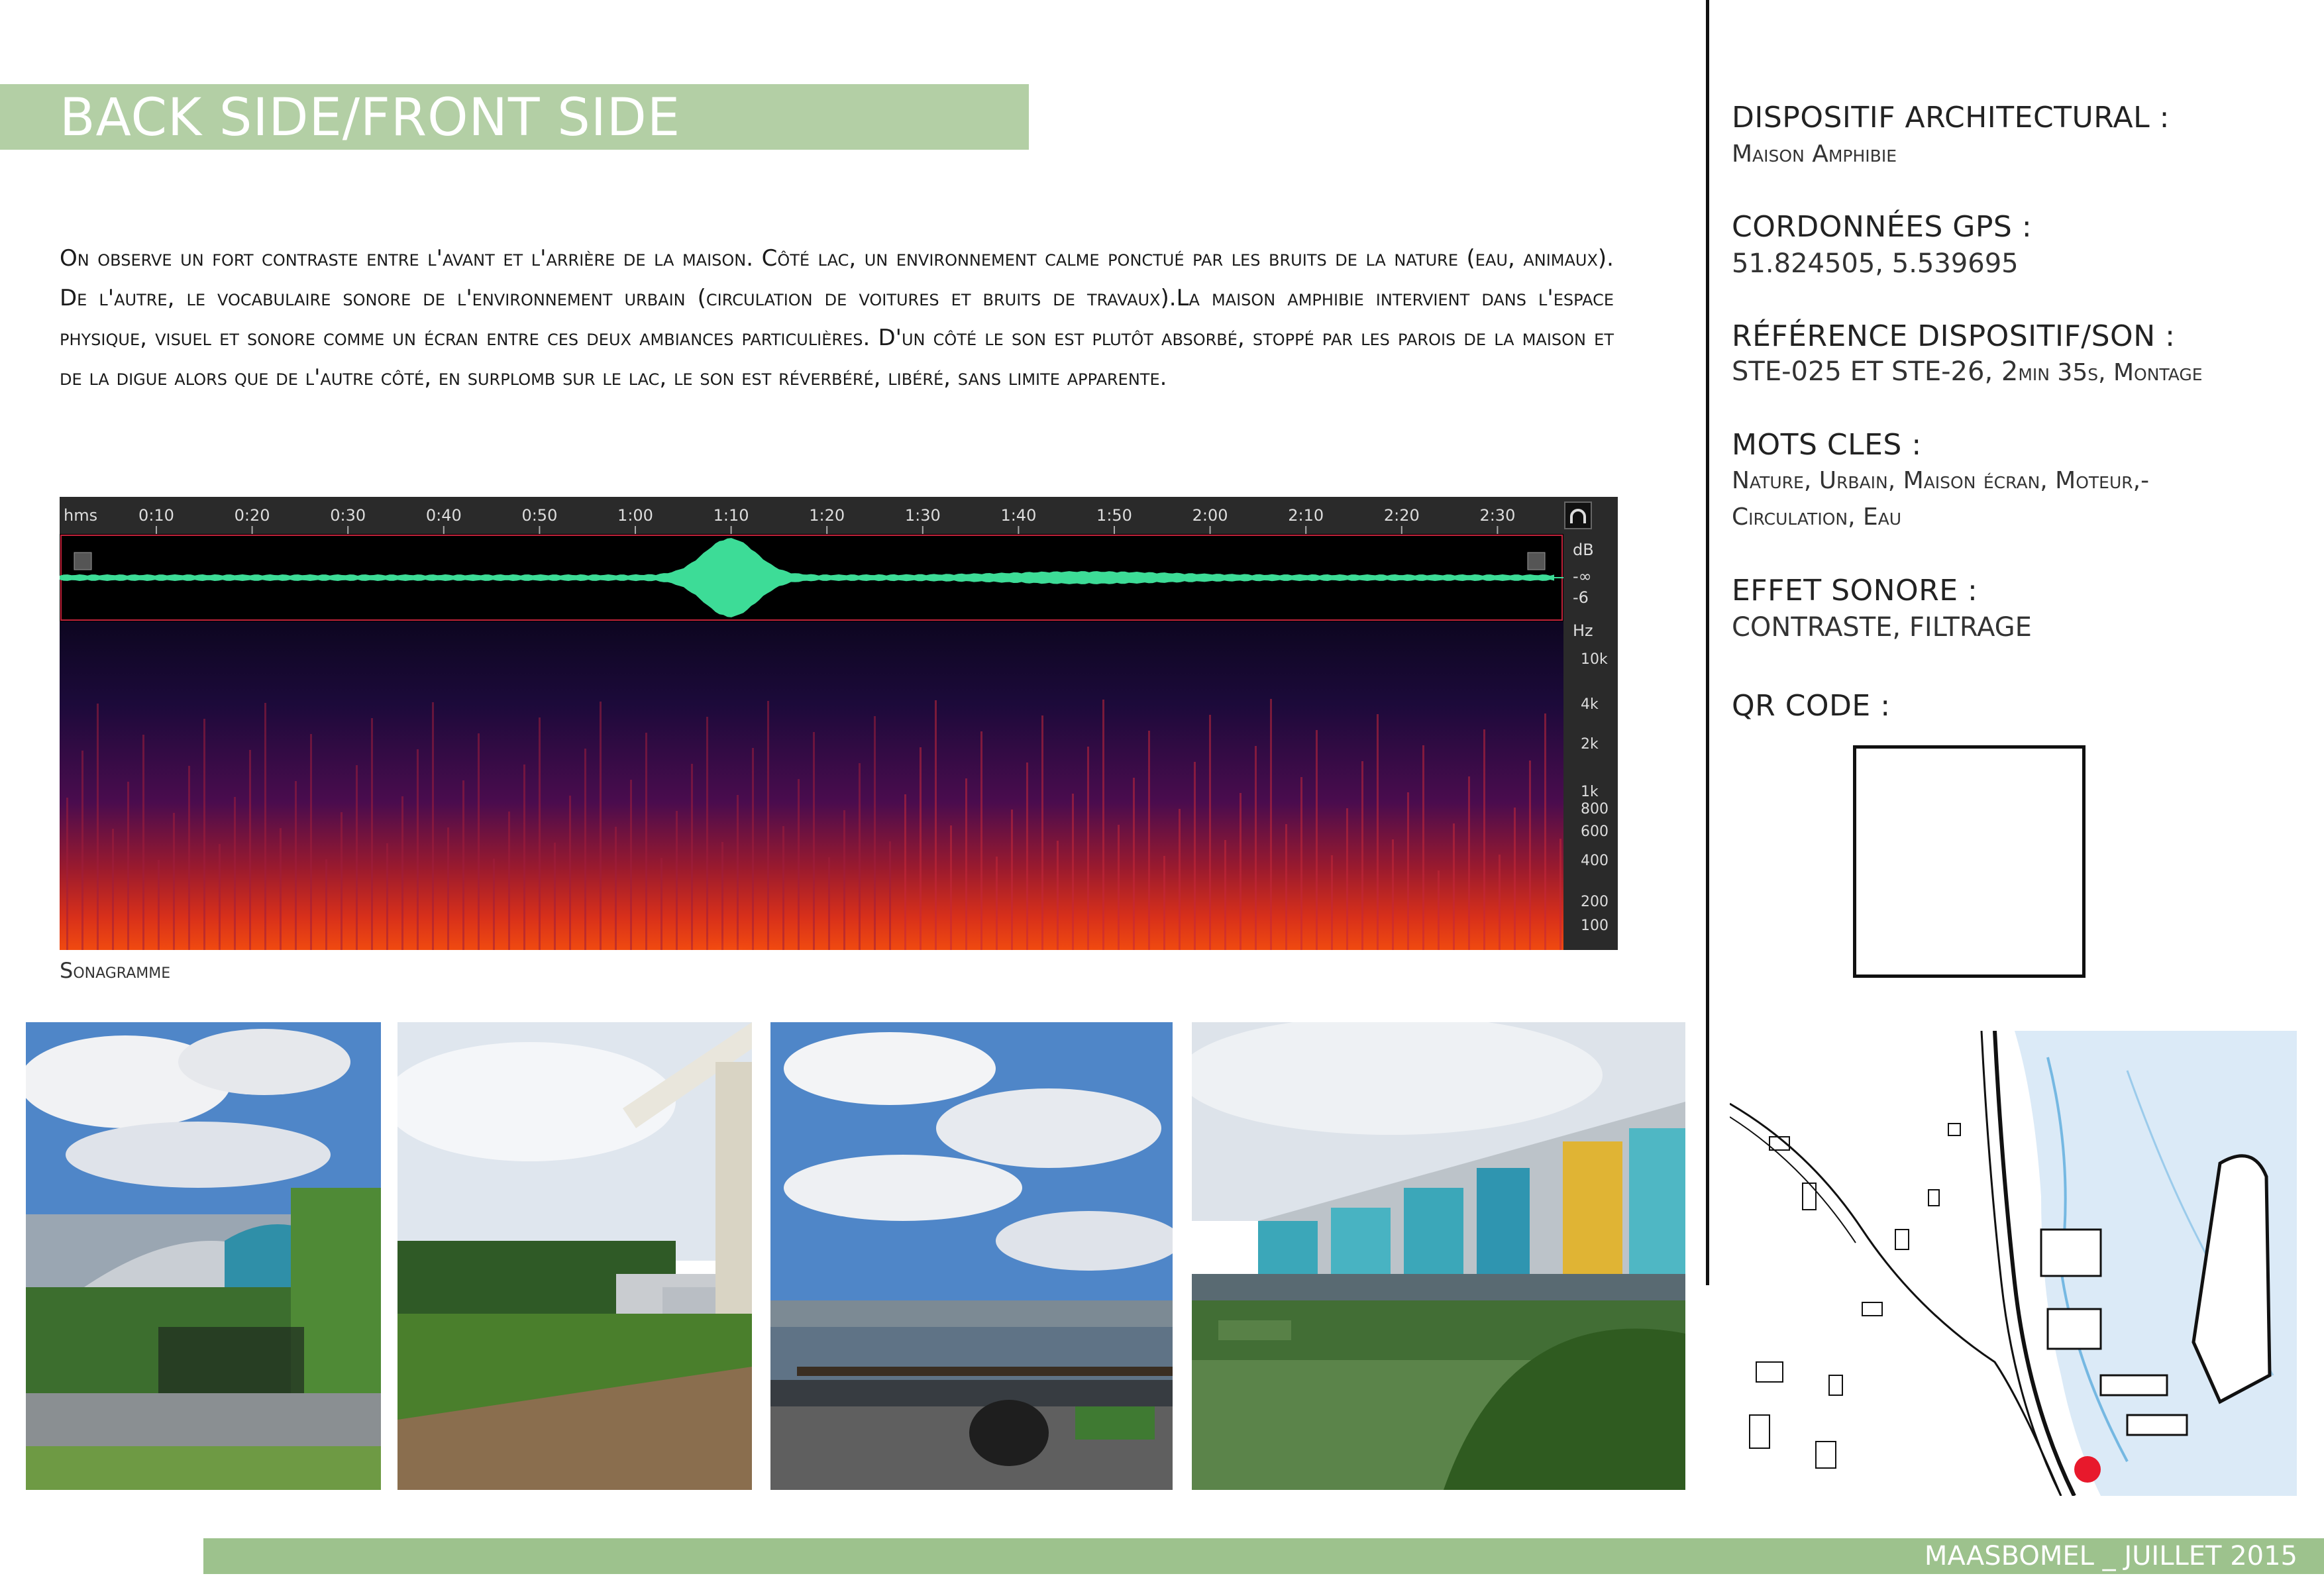  Describe the element at coordinates (1210, 515) in the screenshot. I see `time-tick-label: 2:00` at that location.